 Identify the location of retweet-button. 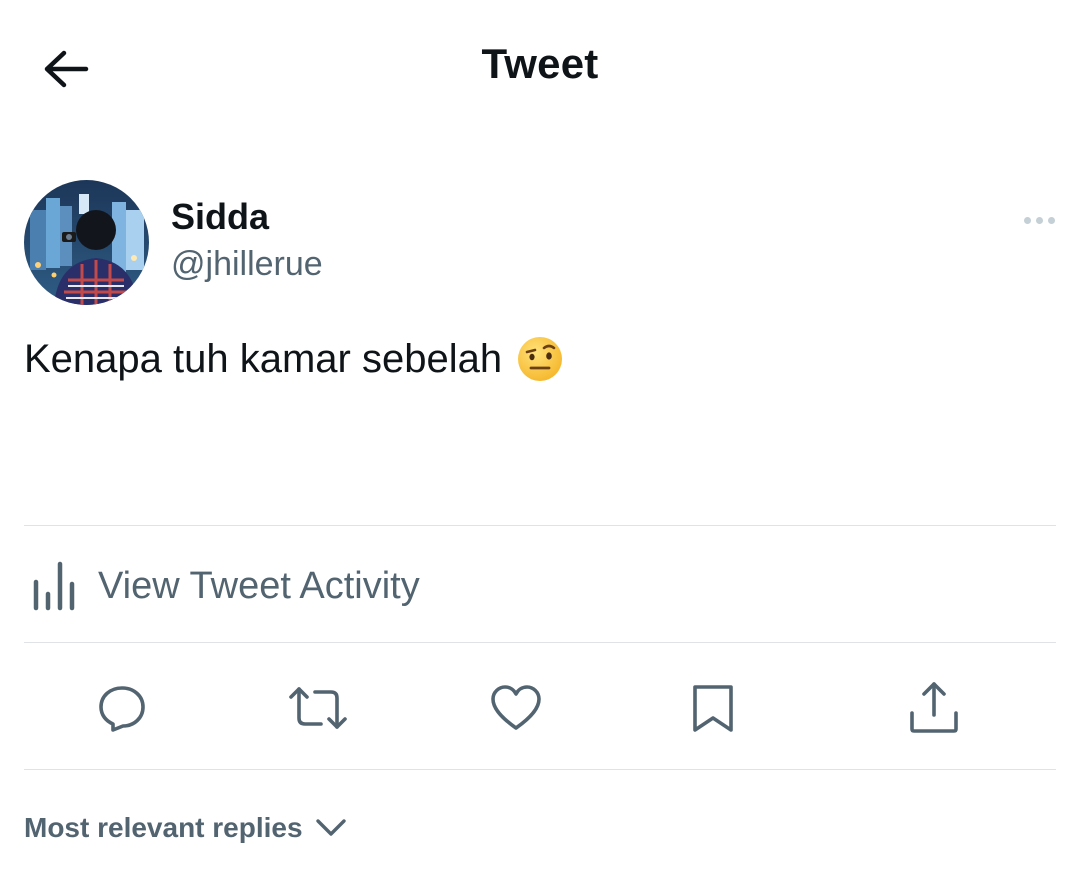
(318, 708).